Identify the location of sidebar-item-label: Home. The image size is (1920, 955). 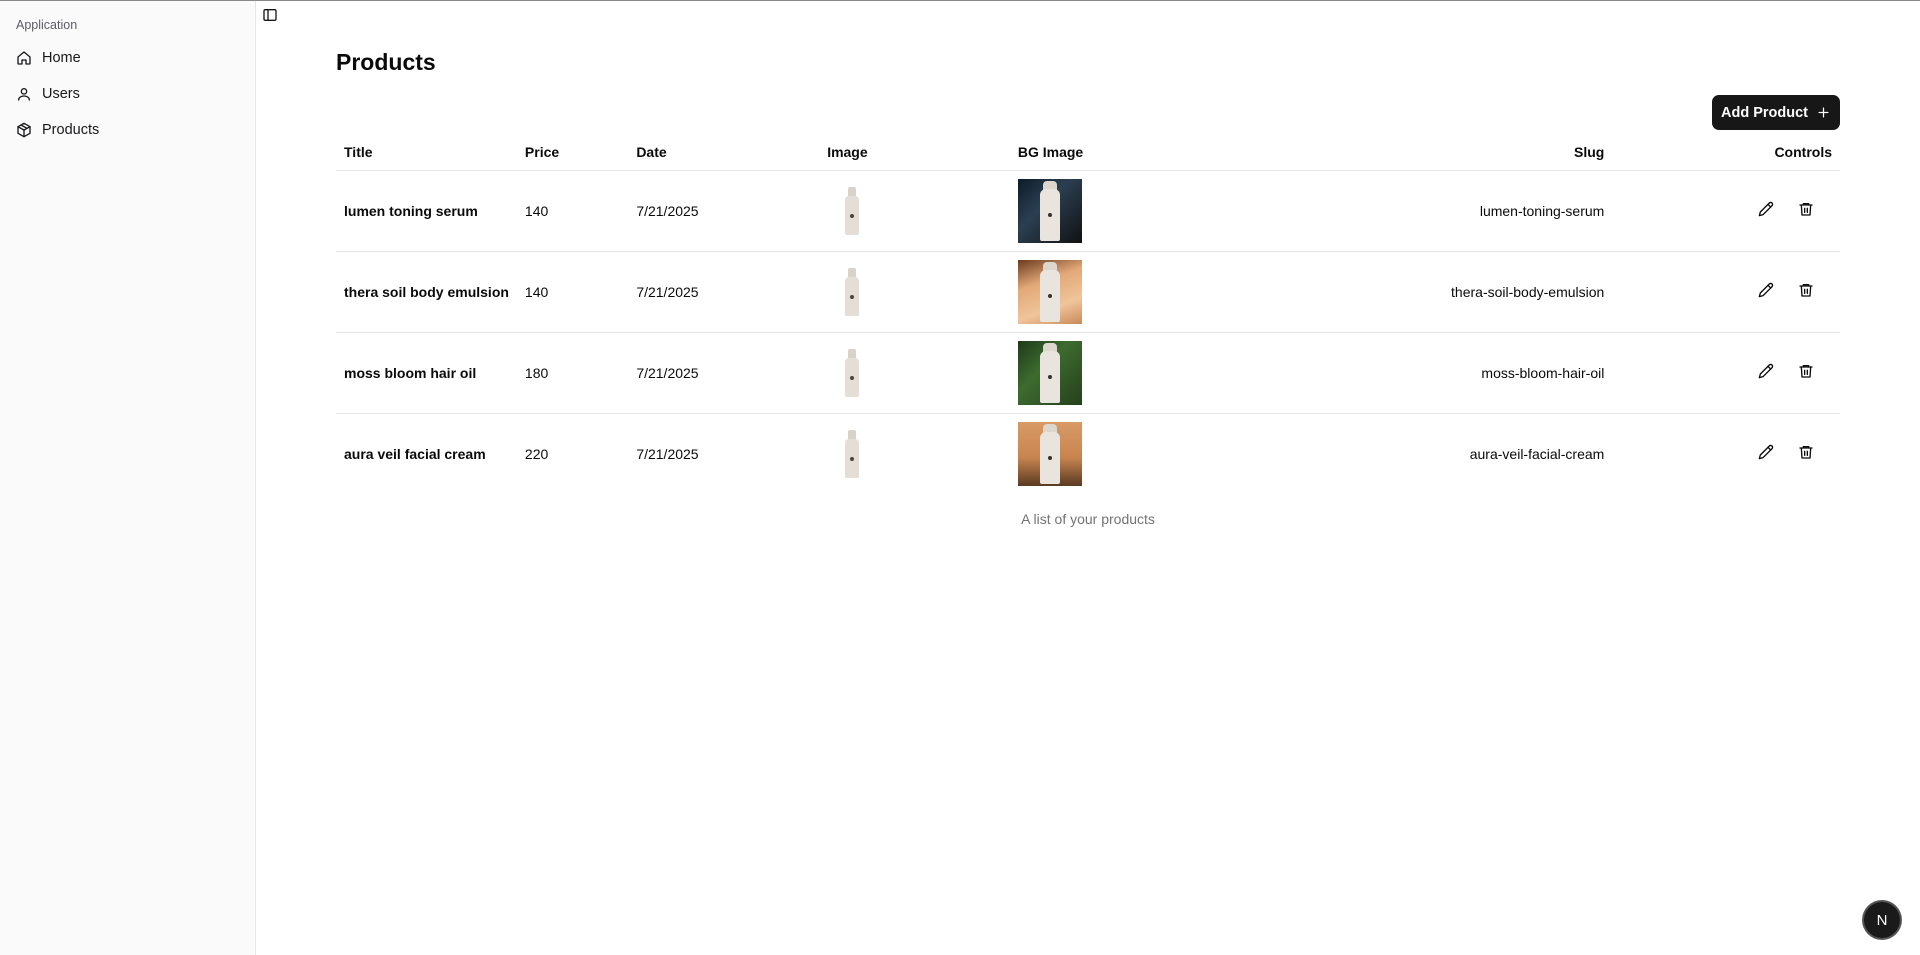
(61, 58).